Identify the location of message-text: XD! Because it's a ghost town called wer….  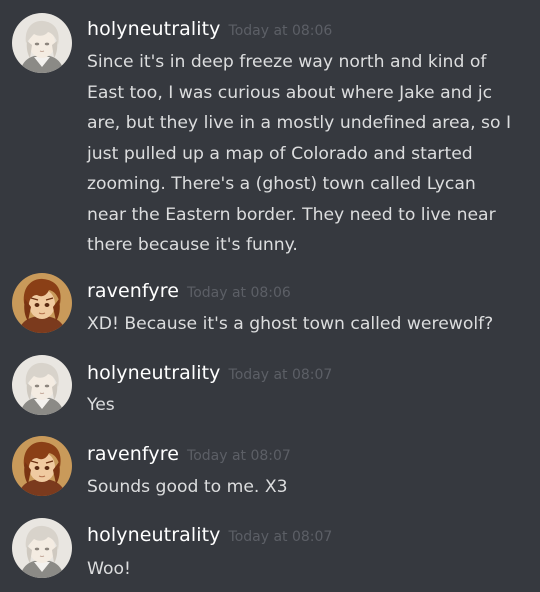
(290, 324).